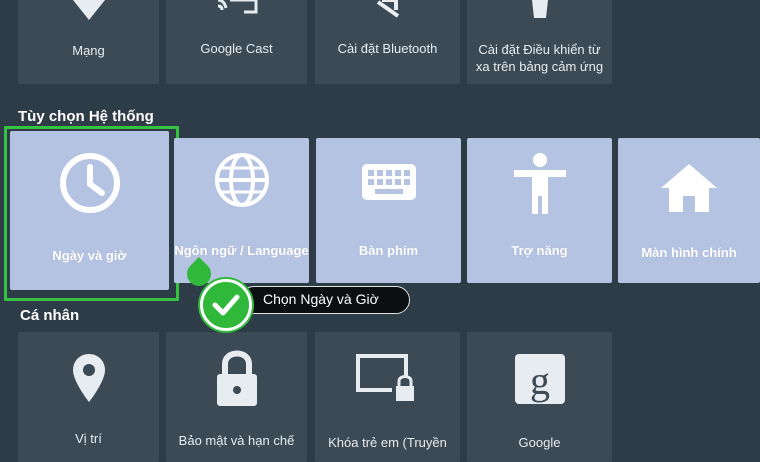  I want to click on tile-bluetooth: Cài đặt Bluetooth, so click(387, 42).